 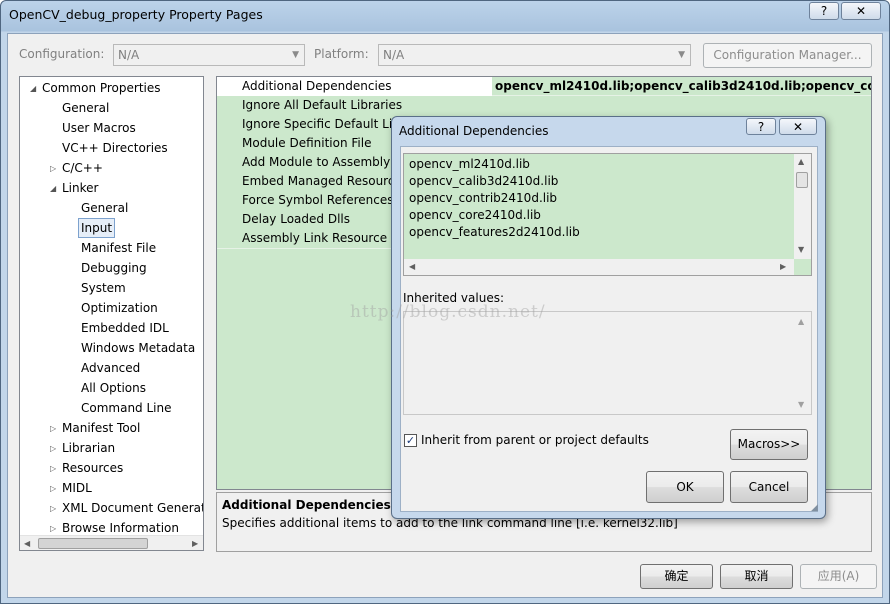 I want to click on description-title: Additional Dependencies, so click(x=306, y=505).